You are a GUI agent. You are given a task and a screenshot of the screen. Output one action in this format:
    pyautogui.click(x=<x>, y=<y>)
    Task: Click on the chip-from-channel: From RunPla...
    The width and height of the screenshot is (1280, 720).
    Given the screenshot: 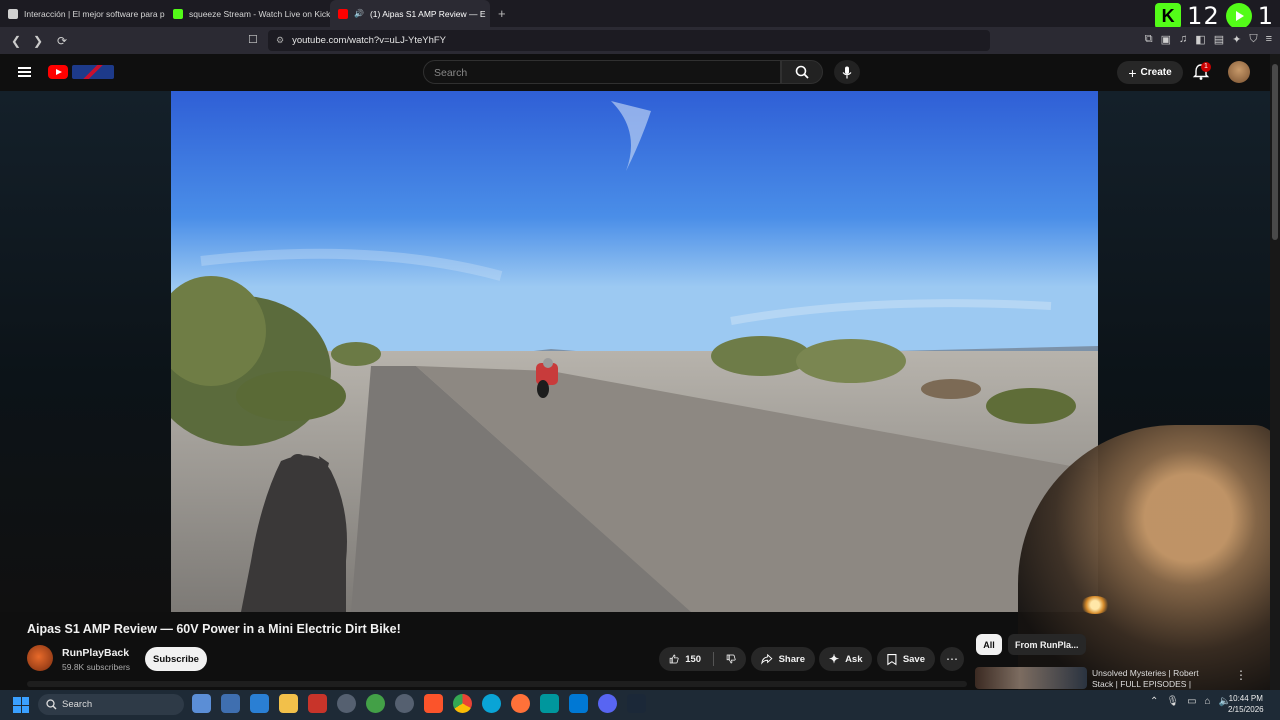 What is the action you would take?
    pyautogui.click(x=1047, y=644)
    